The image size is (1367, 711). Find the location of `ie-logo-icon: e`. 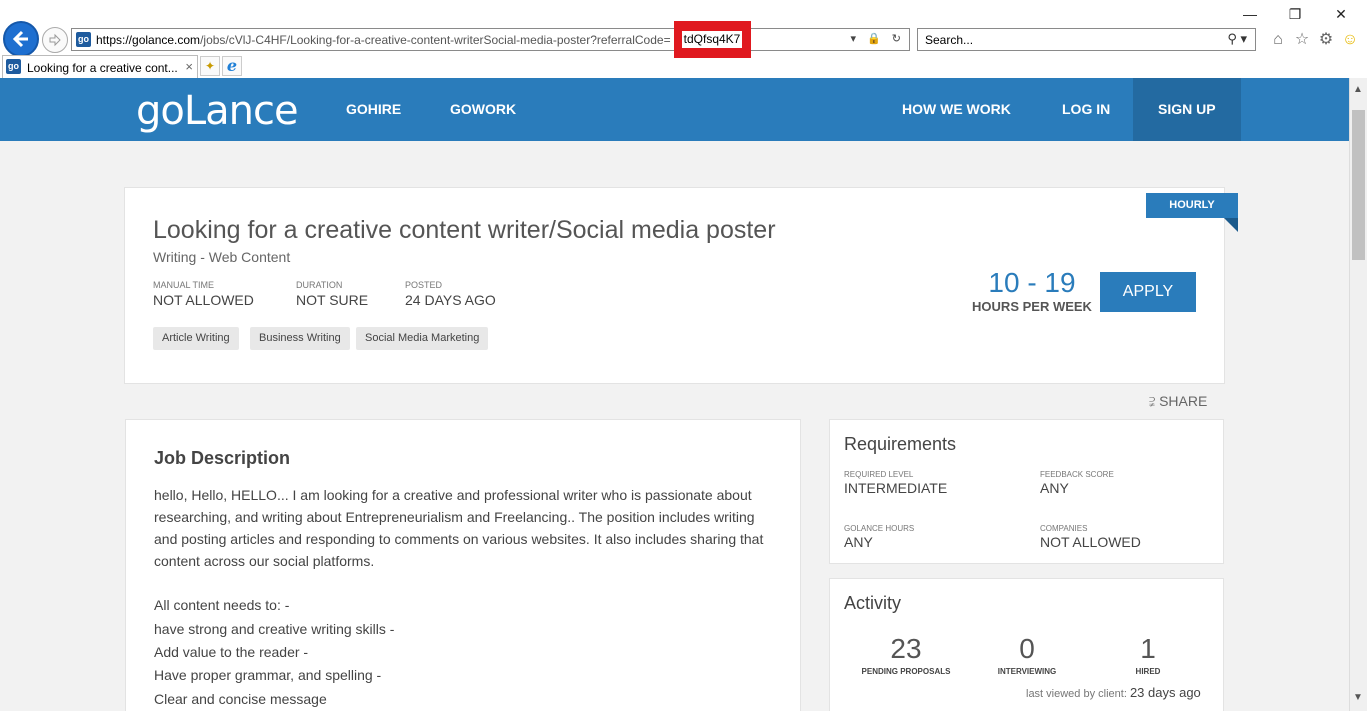

ie-logo-icon: e is located at coordinates (232, 66).